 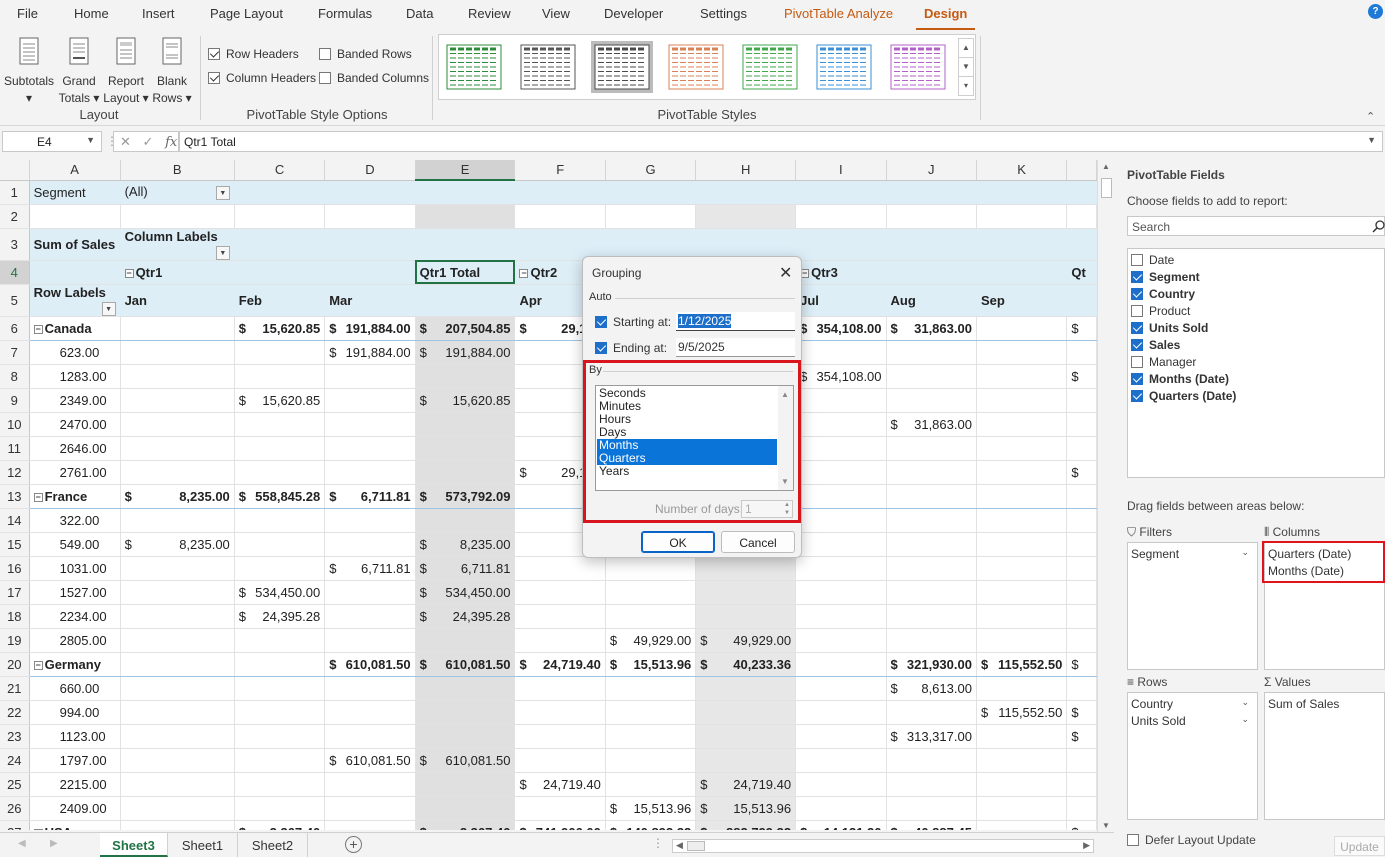 I want to click on name-box-dropdown-icon: ▼, so click(x=90, y=140).